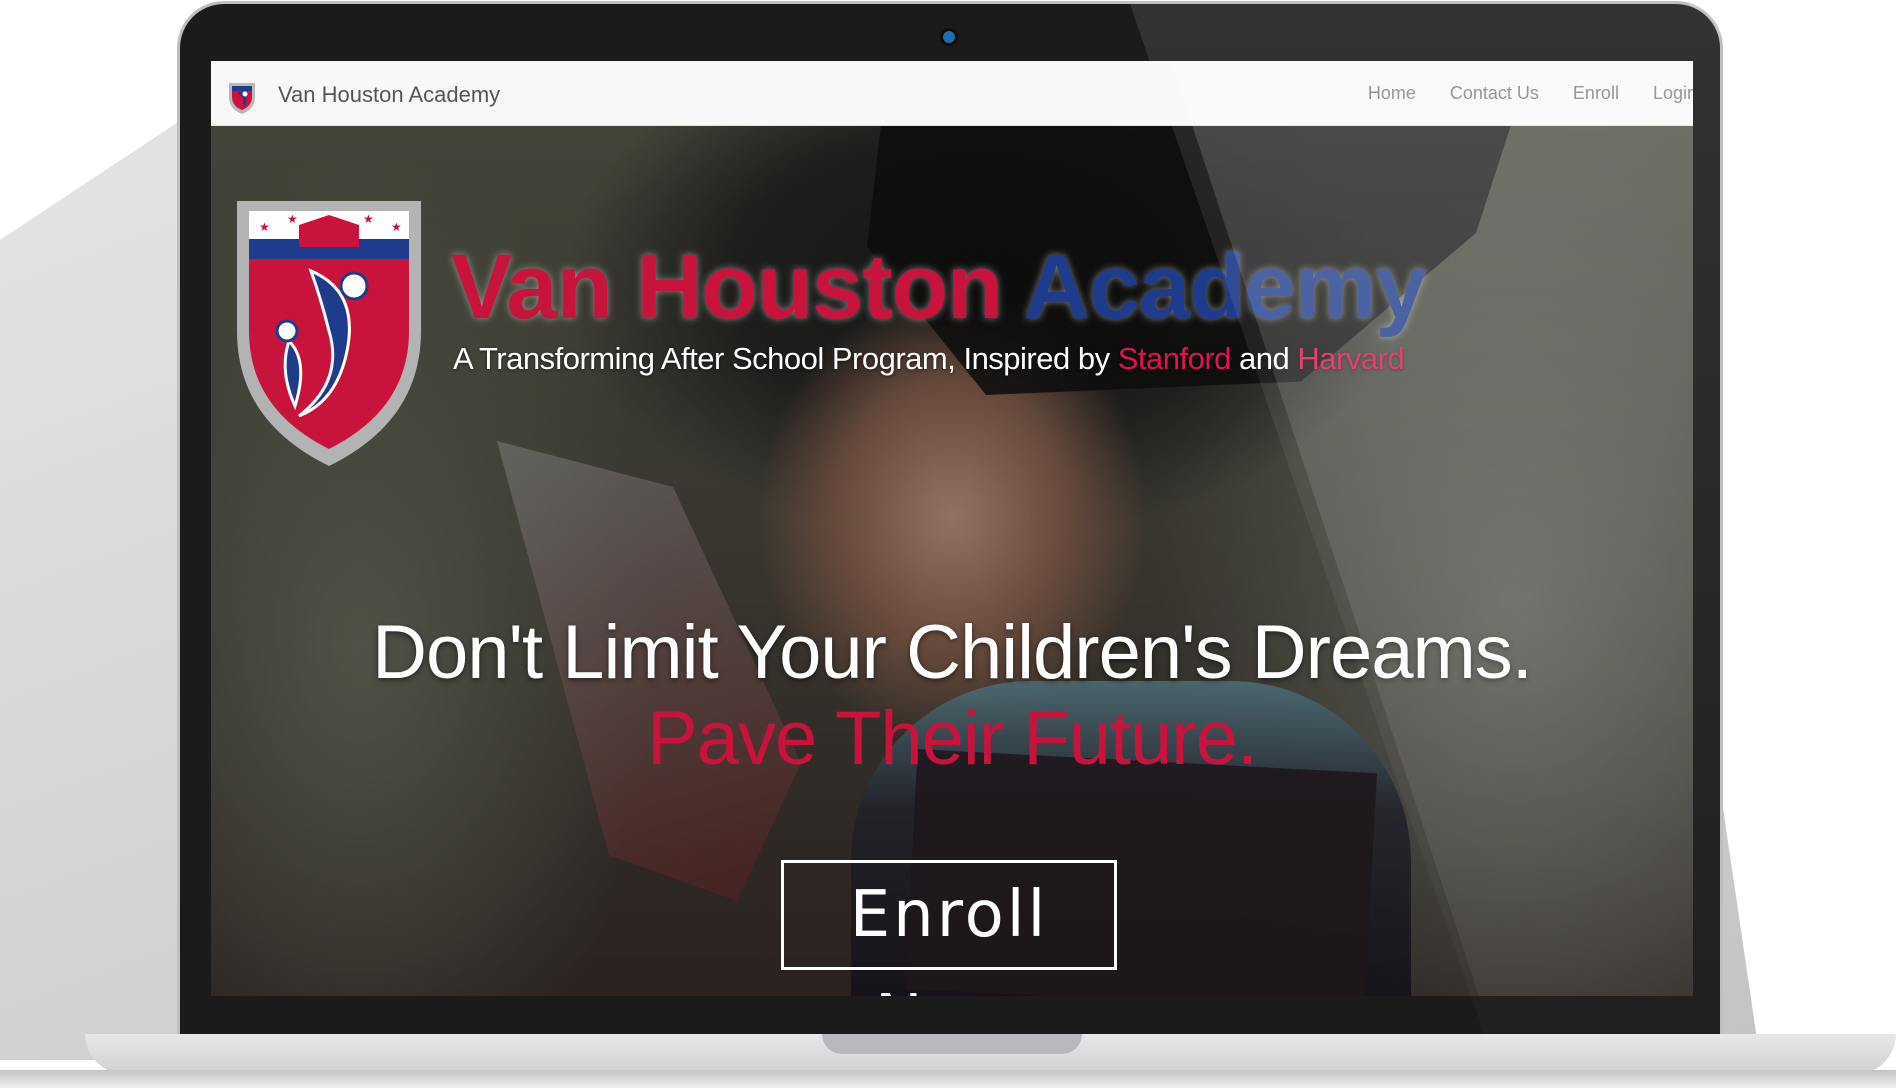 This screenshot has height=1088, width=1896. I want to click on hero-title-part1: Van Houston, so click(727, 287).